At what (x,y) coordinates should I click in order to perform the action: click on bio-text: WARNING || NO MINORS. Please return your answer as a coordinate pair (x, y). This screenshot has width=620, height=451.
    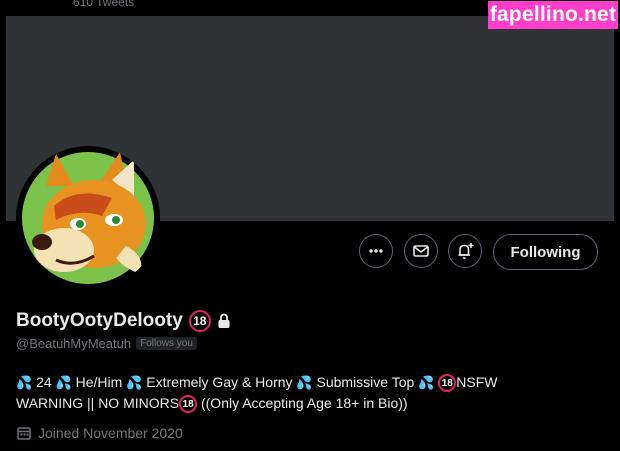
    Looking at the image, I should click on (98, 403).